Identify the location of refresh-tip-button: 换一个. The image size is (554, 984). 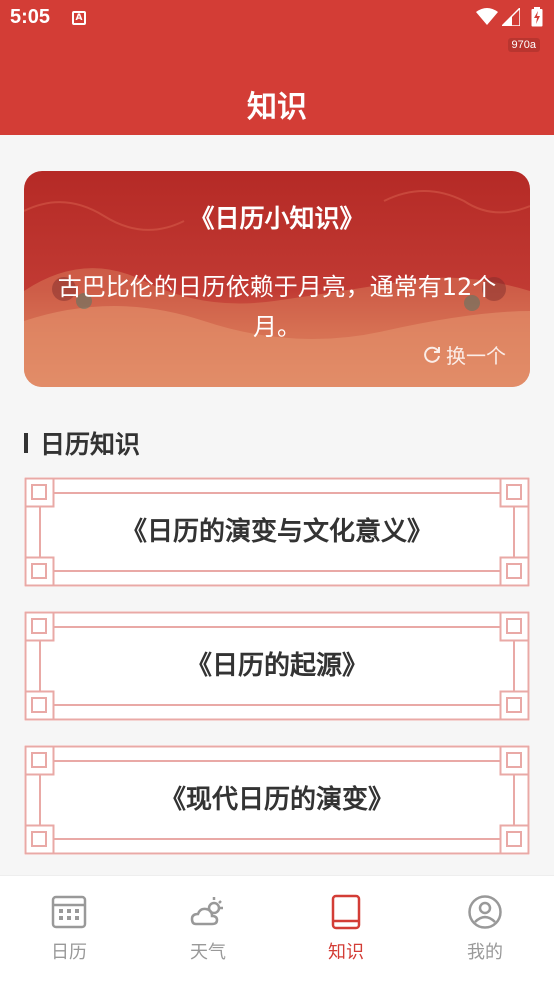
(464, 354).